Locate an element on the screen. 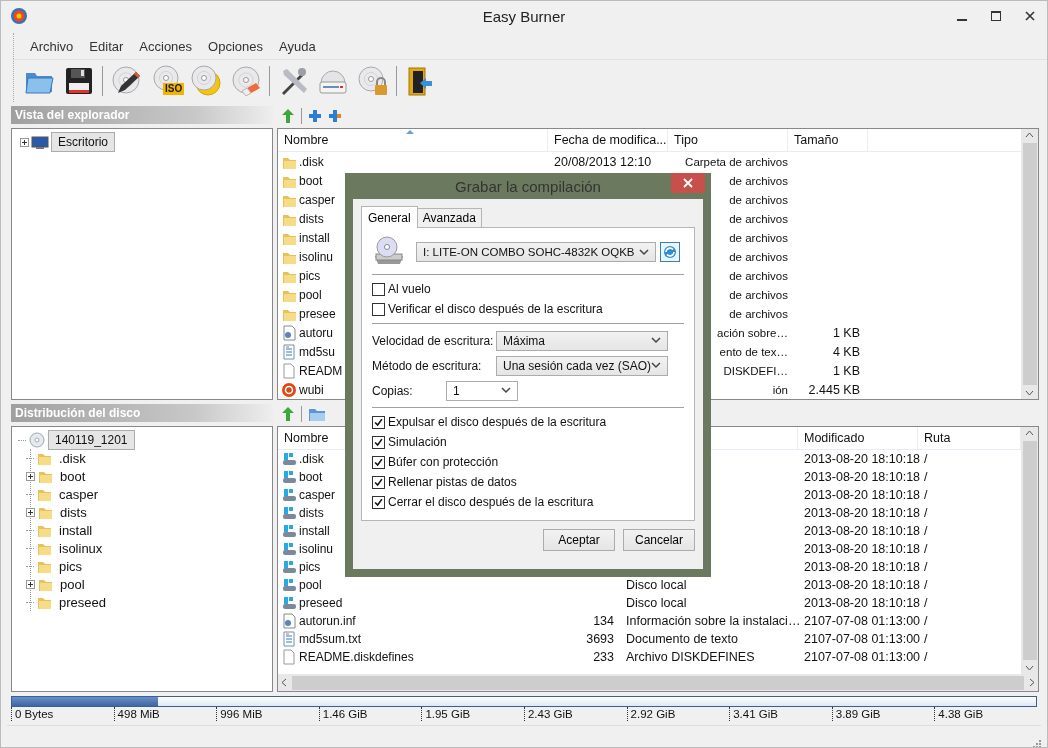  menu-item: Opciones is located at coordinates (235, 46).